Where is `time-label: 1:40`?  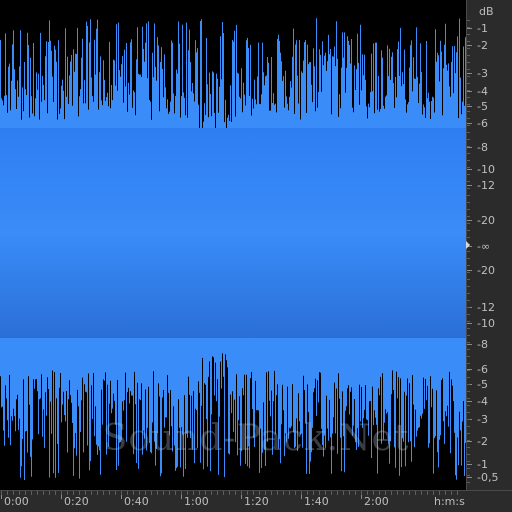
time-label: 1:40 is located at coordinates (316, 501).